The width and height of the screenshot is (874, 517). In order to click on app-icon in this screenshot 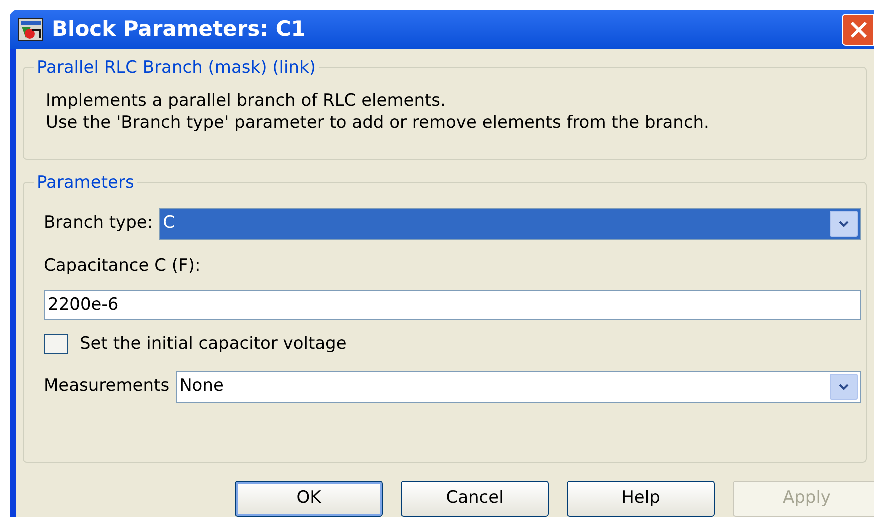, I will do `click(31, 30)`.